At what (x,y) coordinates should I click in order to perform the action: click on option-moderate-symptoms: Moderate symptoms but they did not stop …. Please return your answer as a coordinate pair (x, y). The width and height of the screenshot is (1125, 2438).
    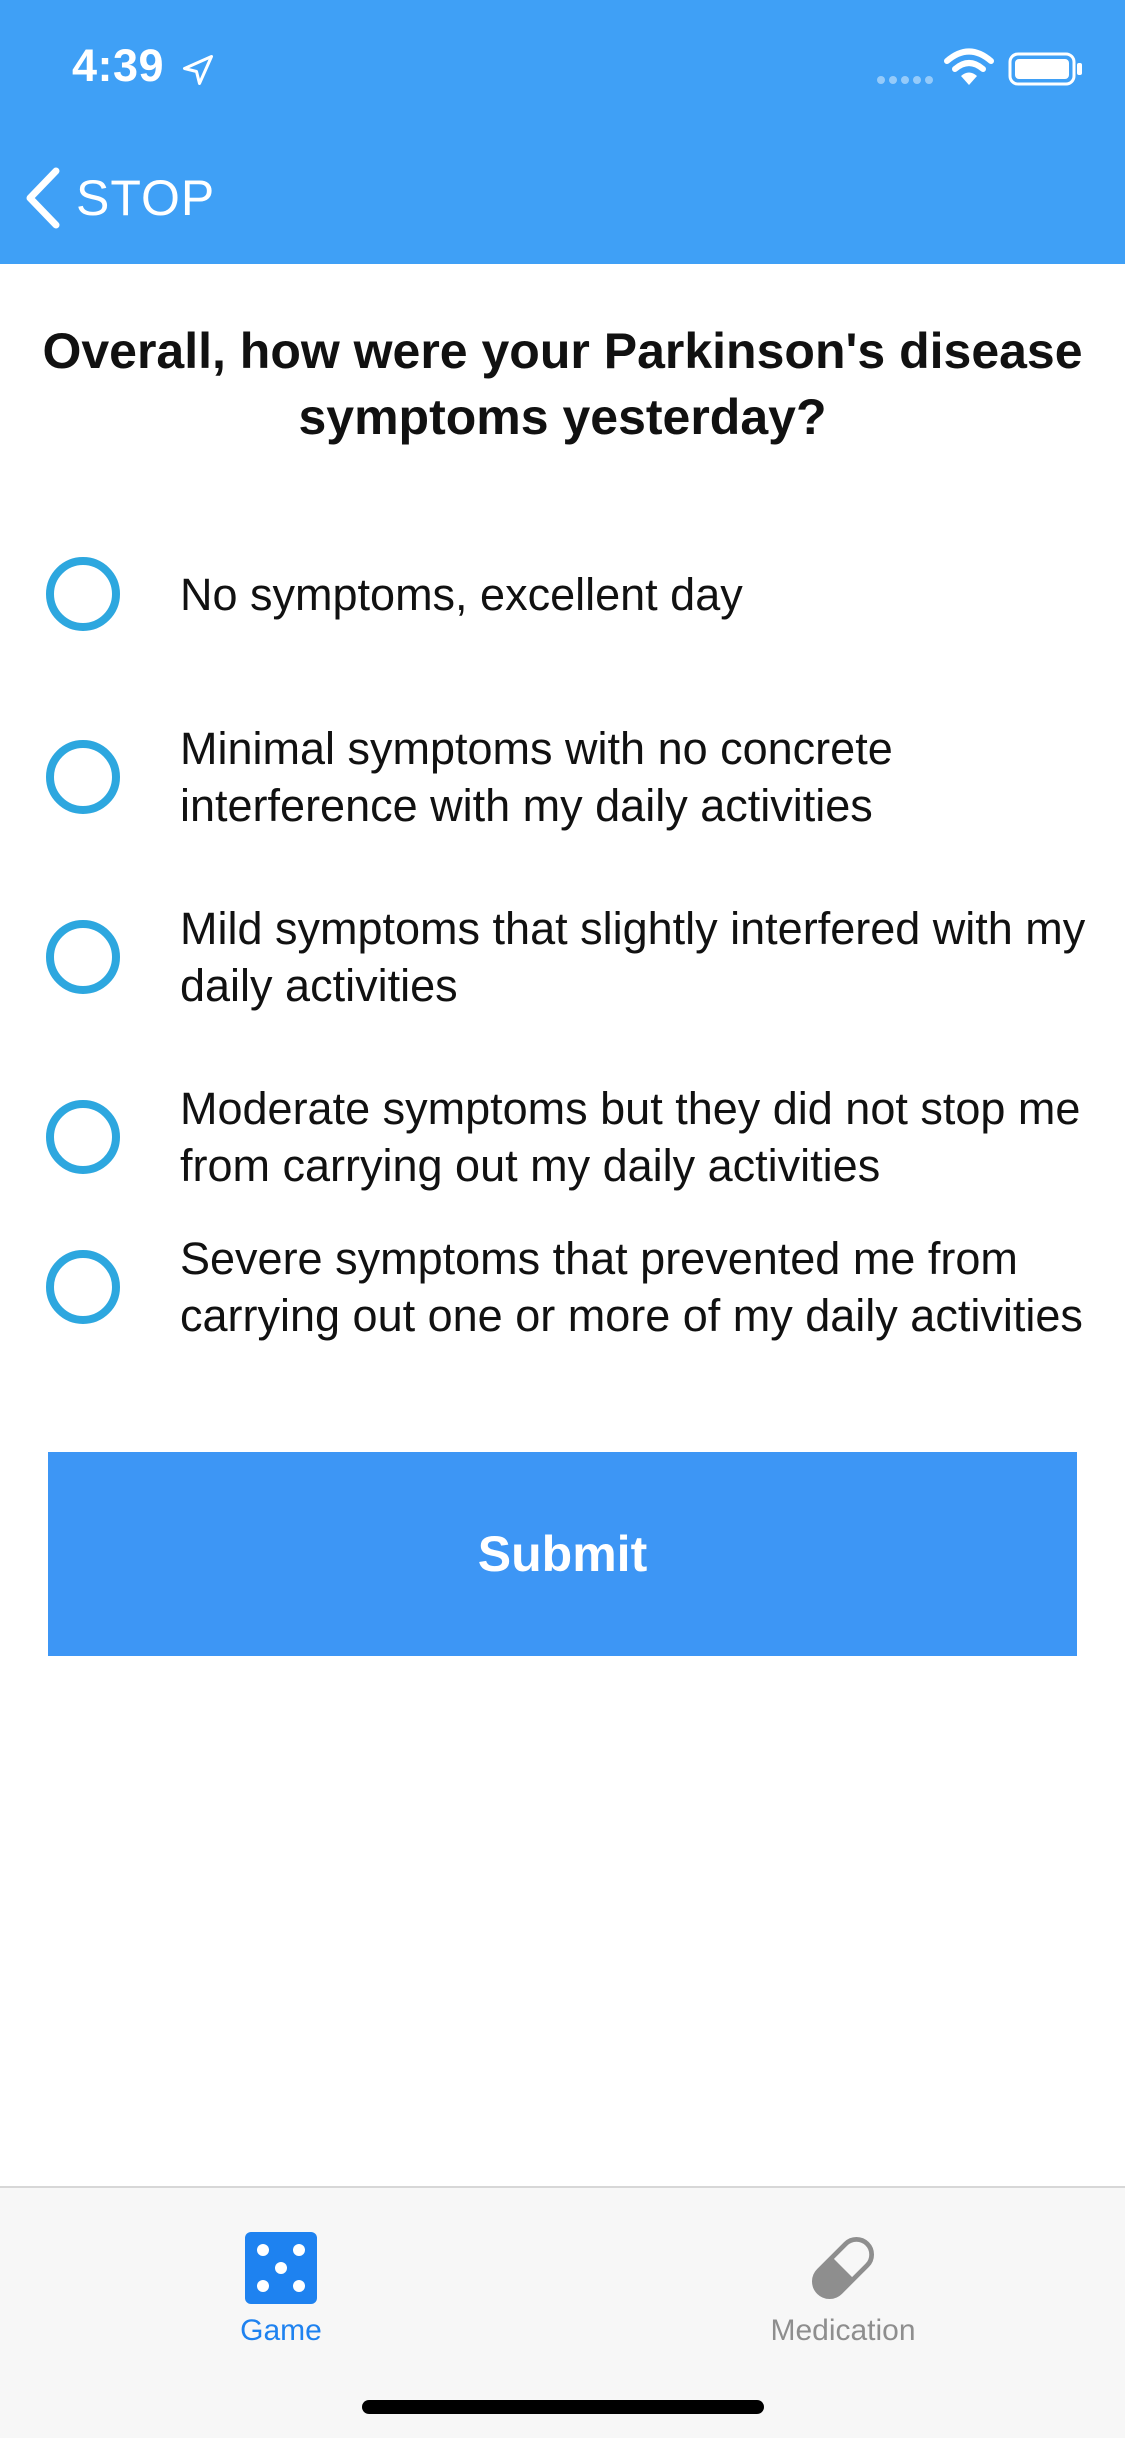
    Looking at the image, I should click on (585, 1137).